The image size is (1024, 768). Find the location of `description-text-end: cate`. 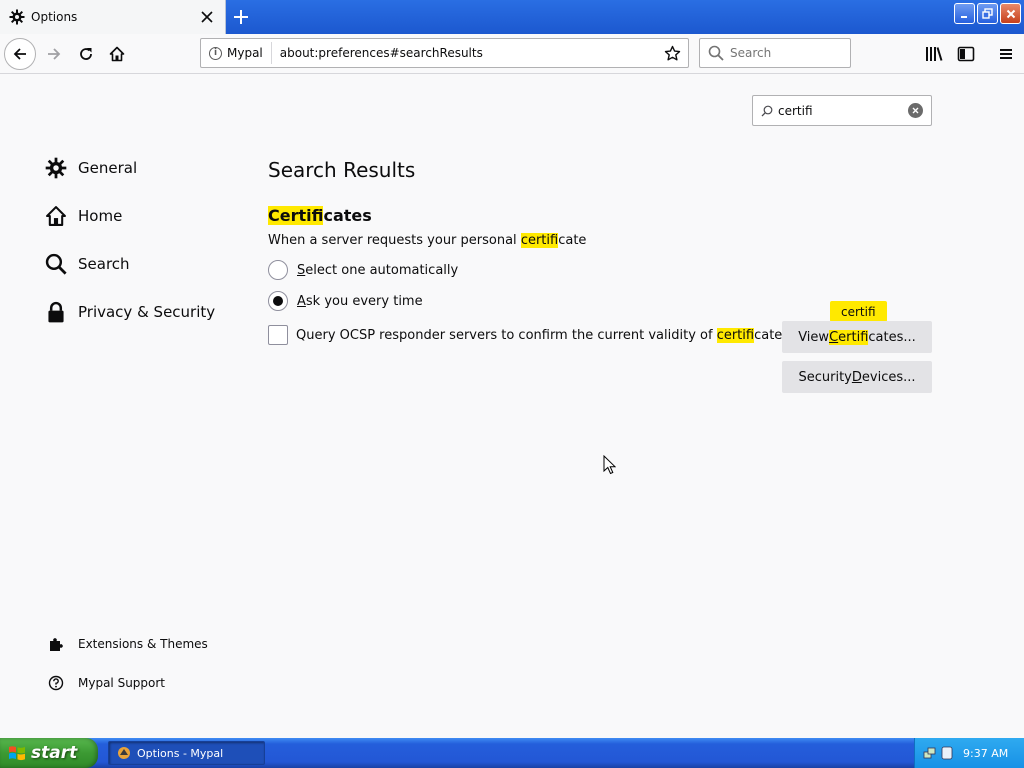

description-text-end: cate is located at coordinates (572, 240).